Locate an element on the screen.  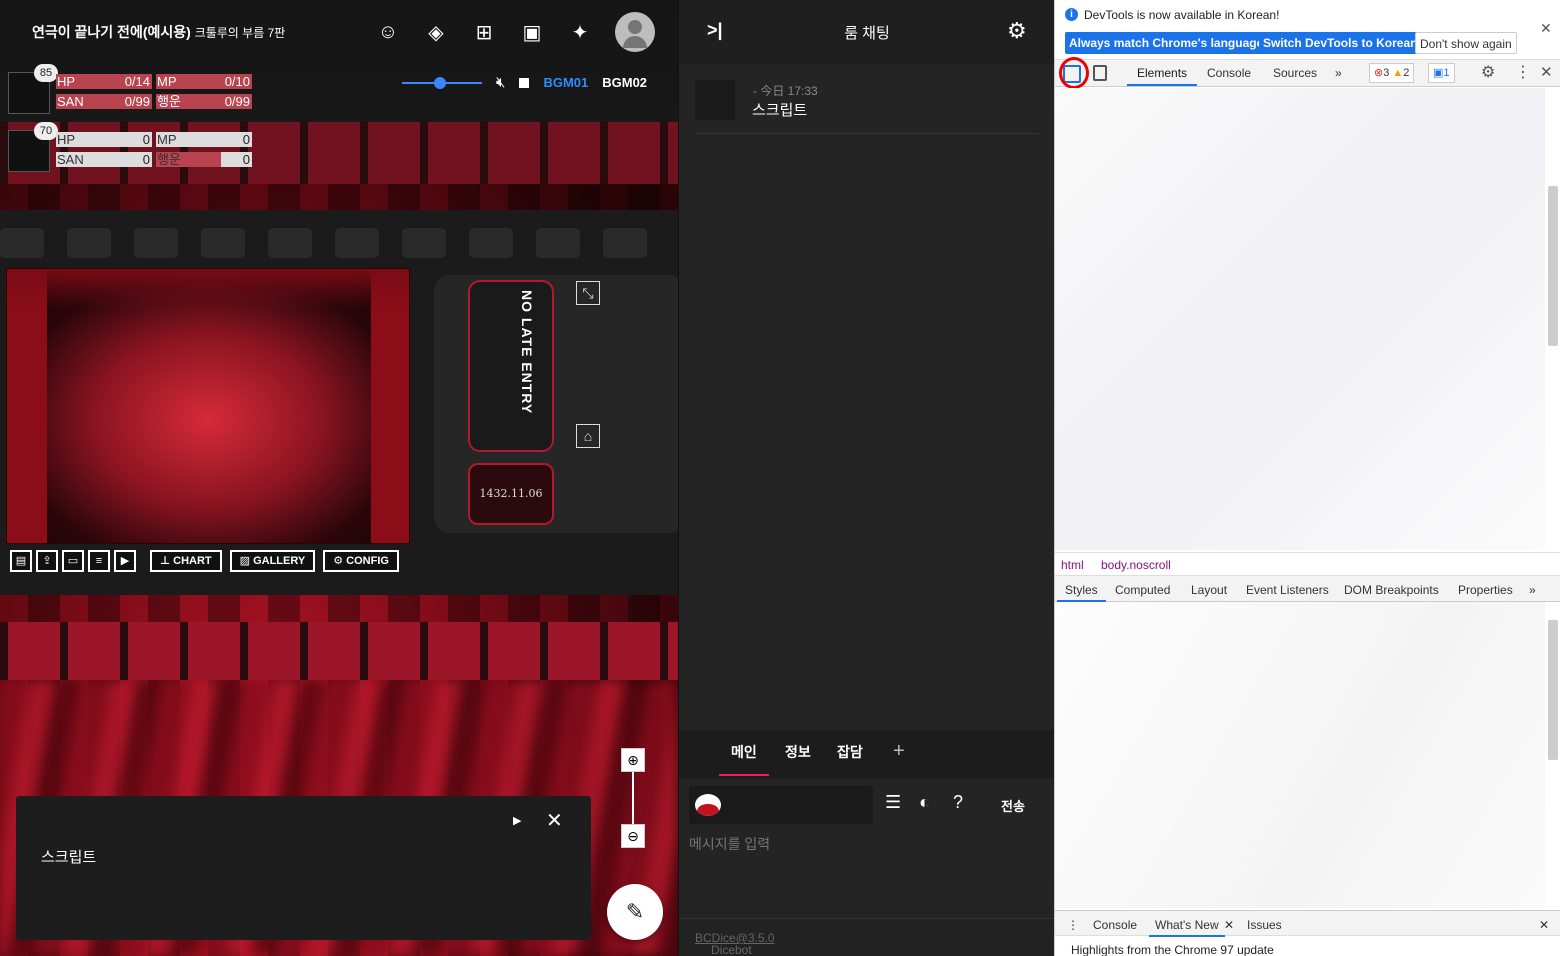
info-icon: i is located at coordinates (1071, 14).